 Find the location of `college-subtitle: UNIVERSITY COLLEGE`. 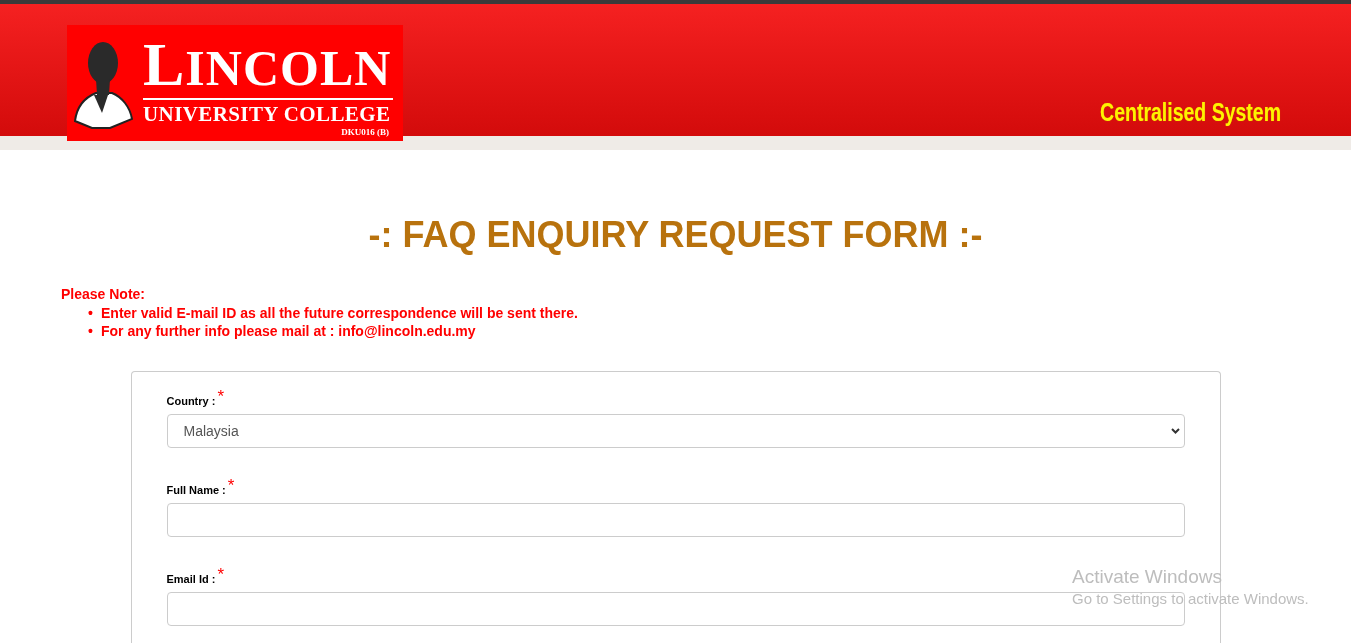

college-subtitle: UNIVERSITY COLLEGE is located at coordinates (267, 114).